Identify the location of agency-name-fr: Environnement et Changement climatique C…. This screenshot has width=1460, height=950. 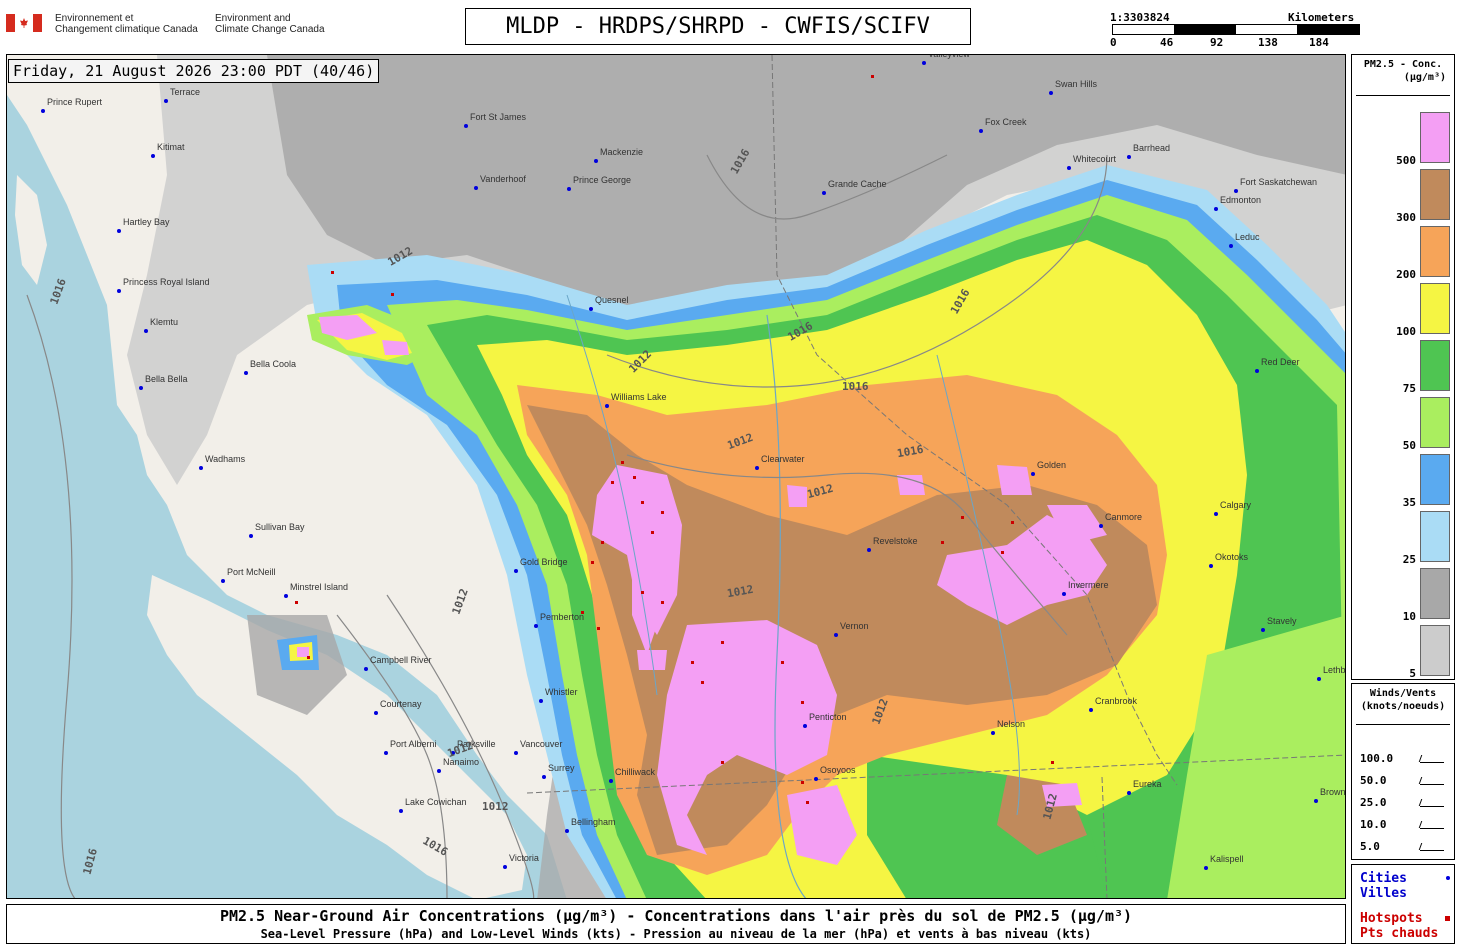
(126, 24).